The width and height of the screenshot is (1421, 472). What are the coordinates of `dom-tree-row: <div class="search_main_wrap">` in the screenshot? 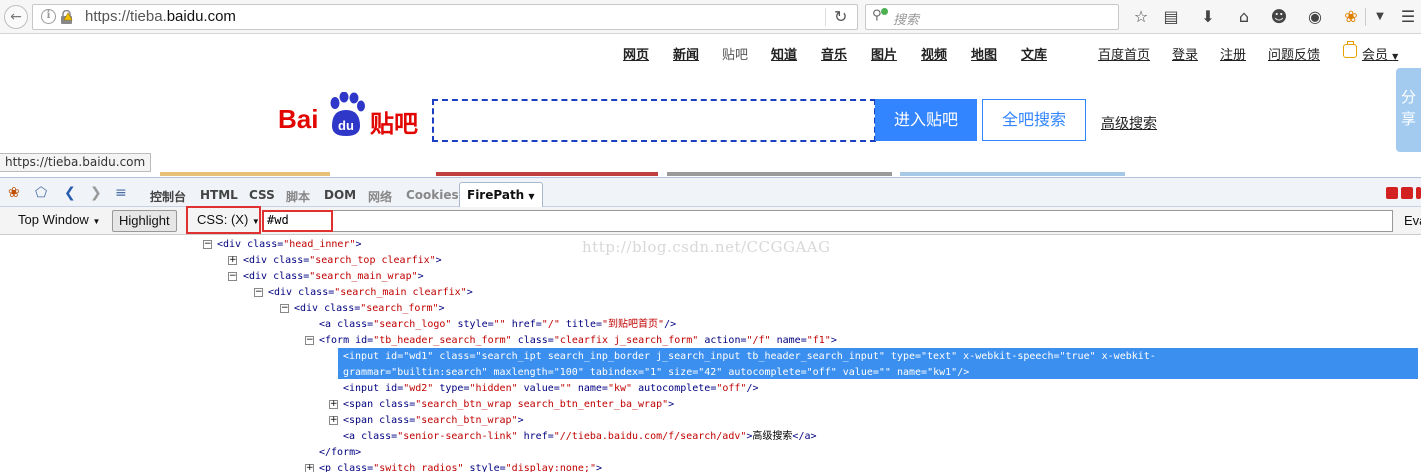 It's located at (333, 277).